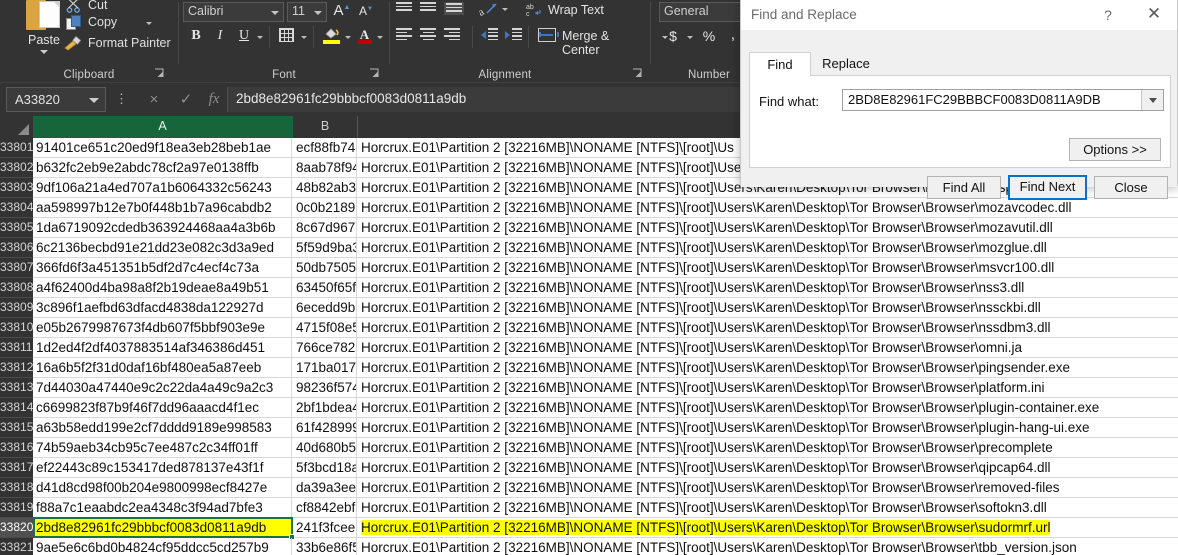 Image resolution: width=1178 pixels, height=555 pixels. Describe the element at coordinates (163, 127) in the screenshot. I see `column-header-a: A` at that location.